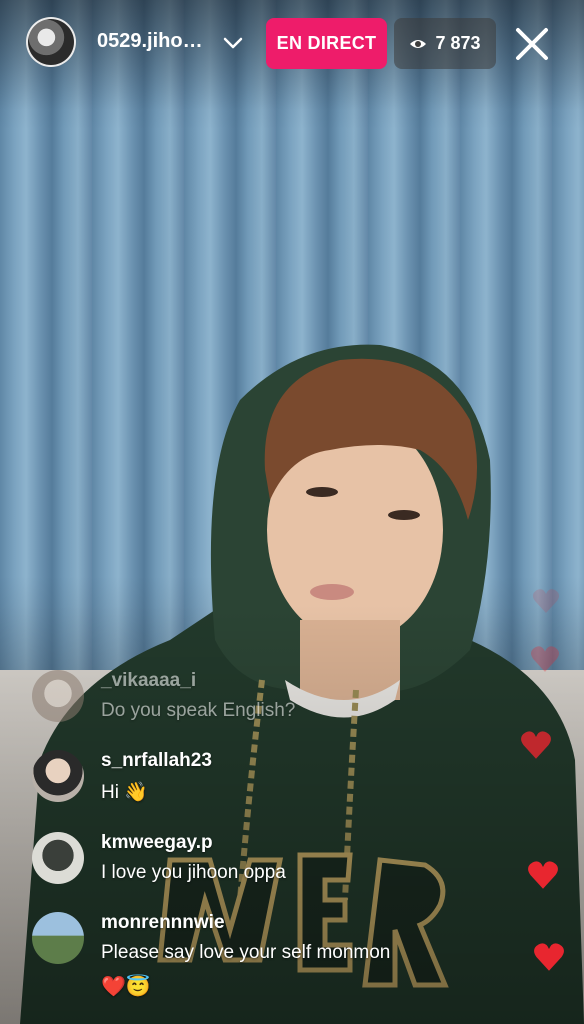  Describe the element at coordinates (198, 710) in the screenshot. I see `comment-text: Do you speak English?` at that location.